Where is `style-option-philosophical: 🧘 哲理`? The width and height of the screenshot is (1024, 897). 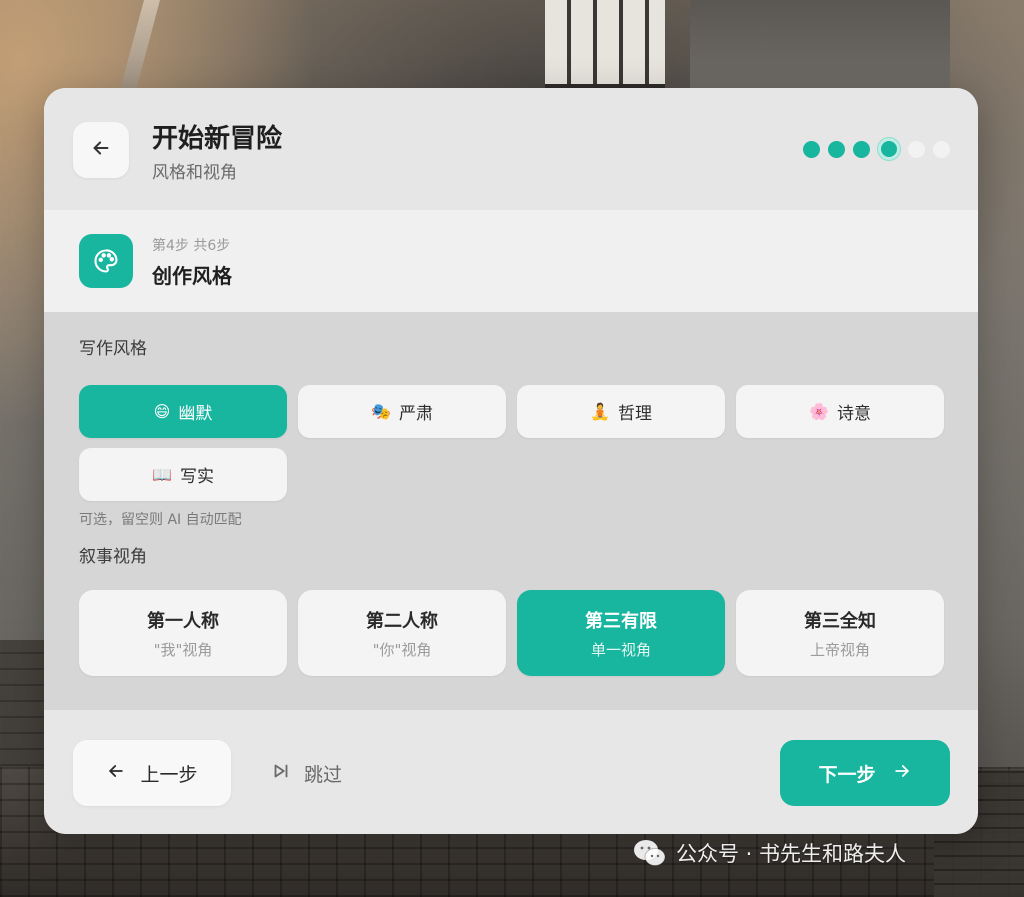
style-option-philosophical: 🧘 哲理 is located at coordinates (621, 411).